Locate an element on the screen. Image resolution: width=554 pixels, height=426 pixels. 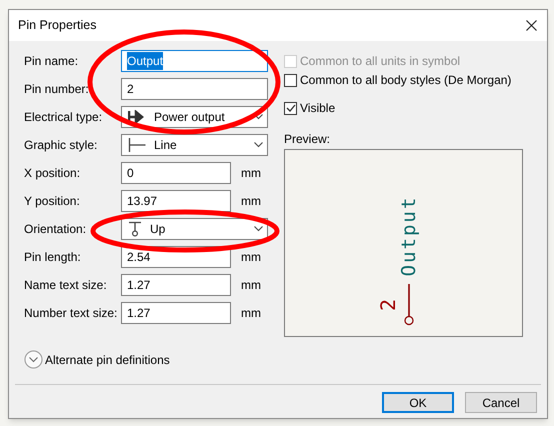
field-label: Number text size: is located at coordinates (71, 313).